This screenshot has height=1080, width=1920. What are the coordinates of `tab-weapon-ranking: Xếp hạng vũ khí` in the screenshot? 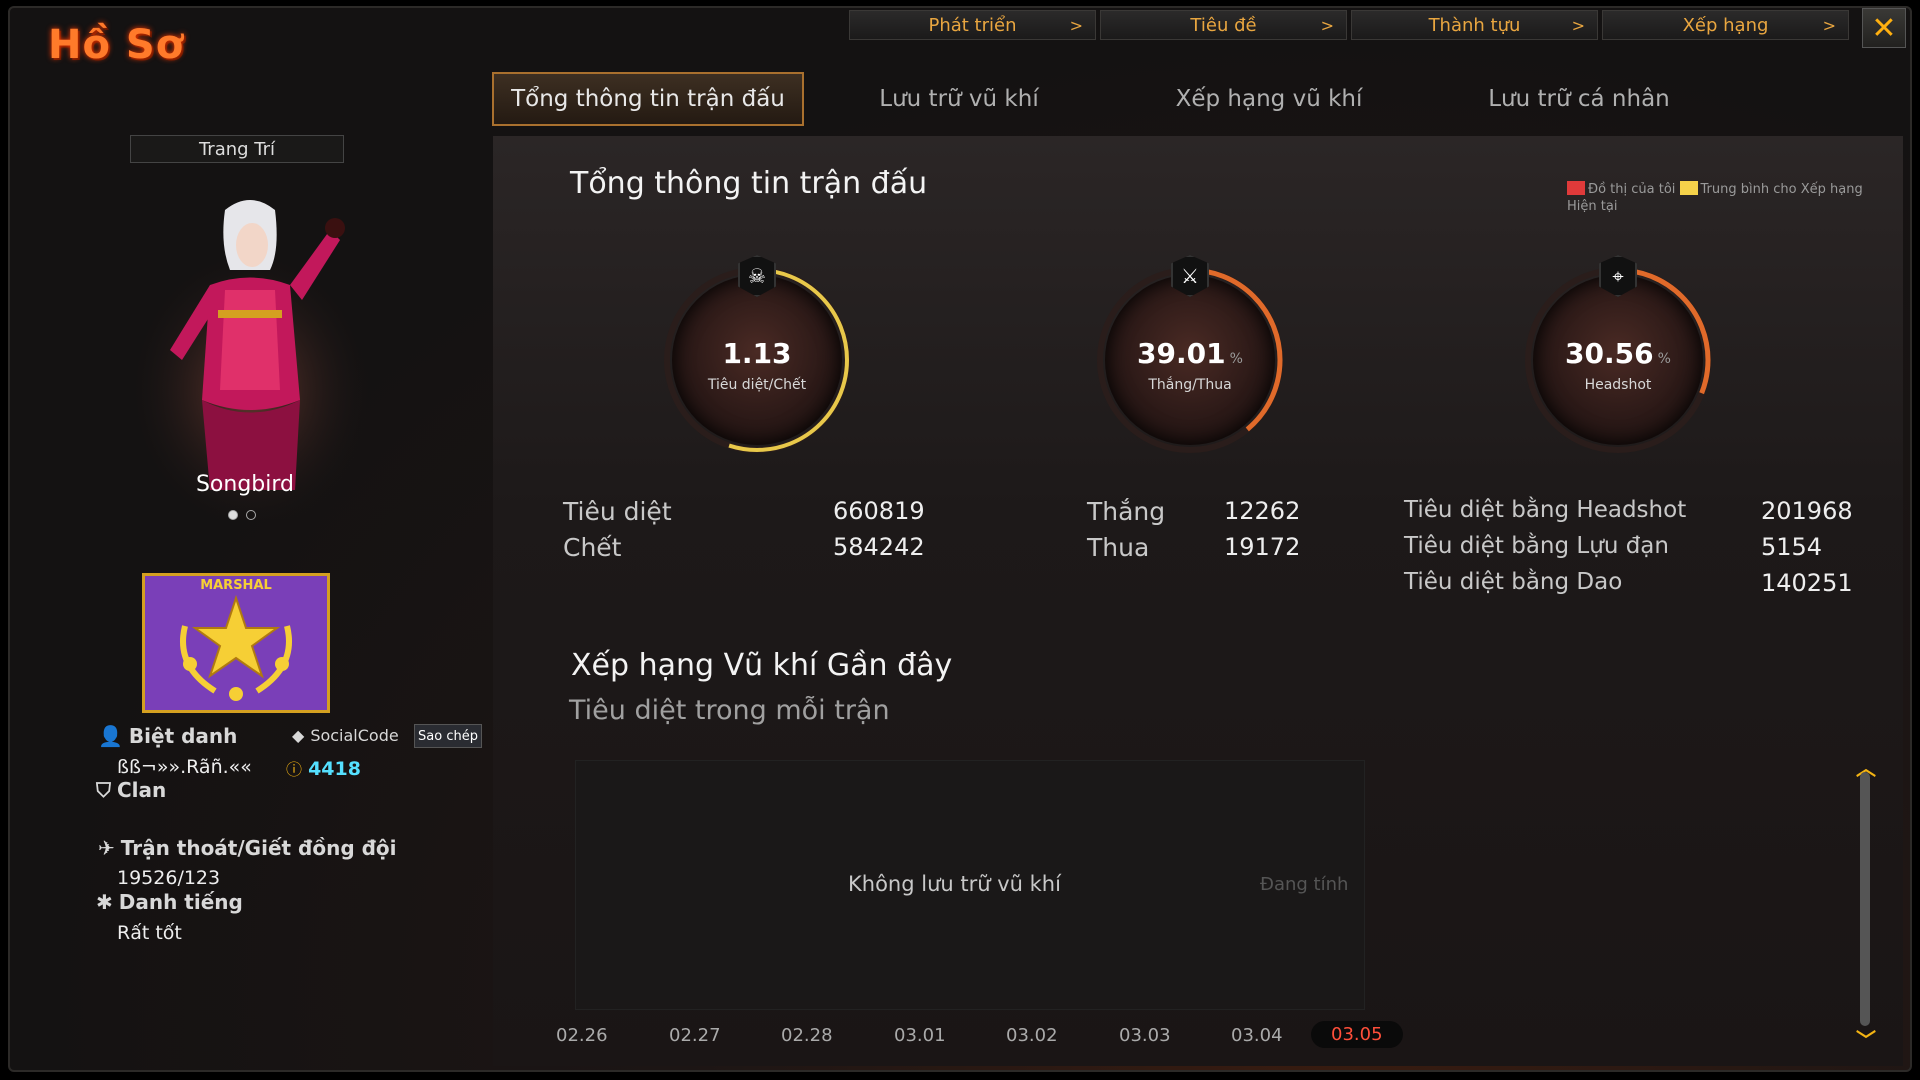 It's located at (1269, 99).